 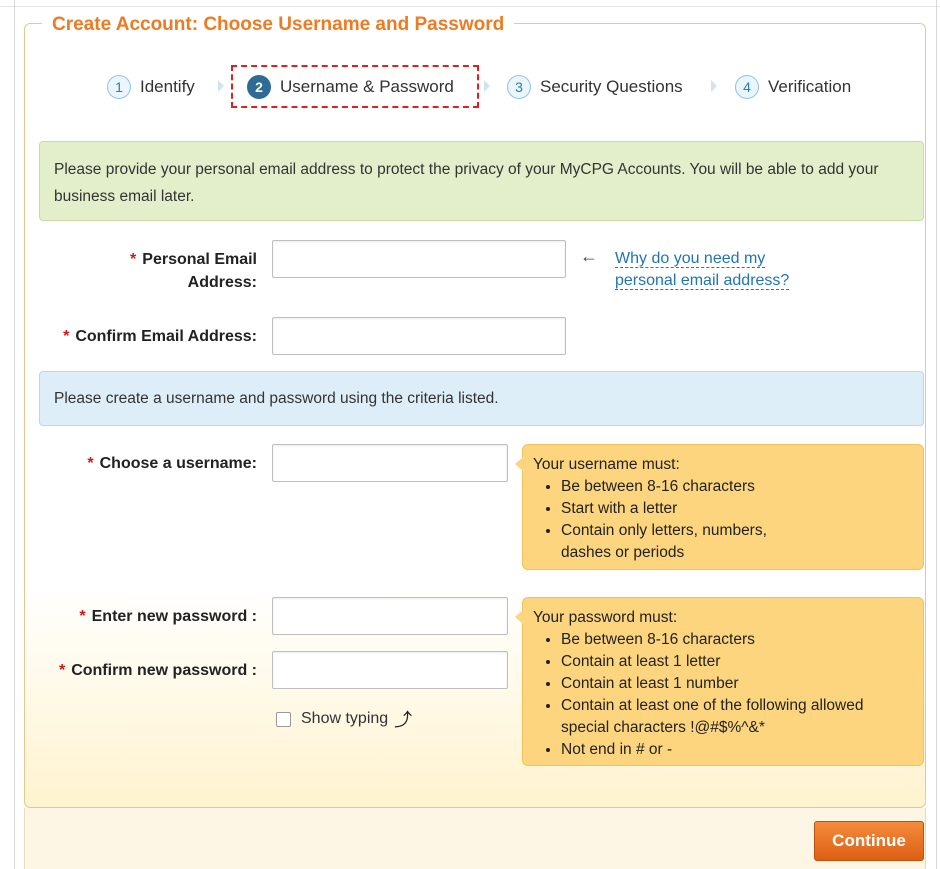 I want to click on personal-email-input, so click(x=419, y=259).